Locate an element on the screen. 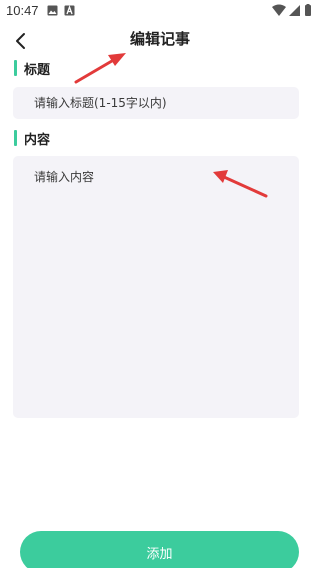 The image size is (320, 568). image-icon is located at coordinates (52, 10).